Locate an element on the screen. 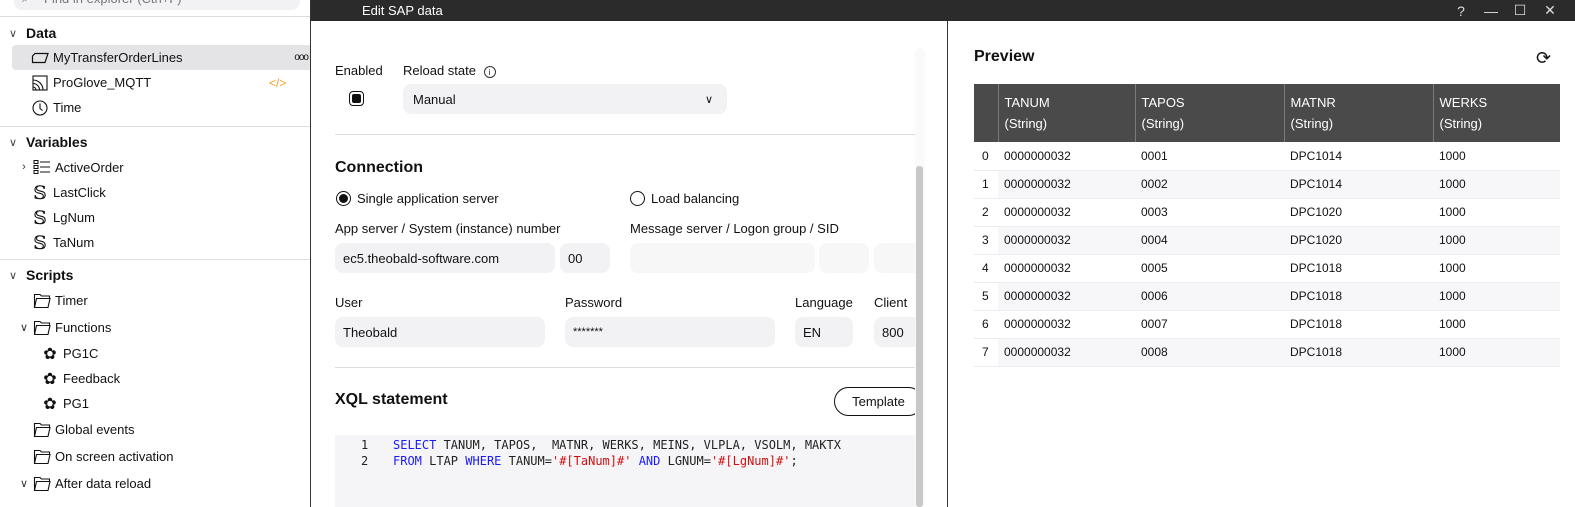 The height and width of the screenshot is (507, 1575). item-label: After data reload is located at coordinates (103, 483).